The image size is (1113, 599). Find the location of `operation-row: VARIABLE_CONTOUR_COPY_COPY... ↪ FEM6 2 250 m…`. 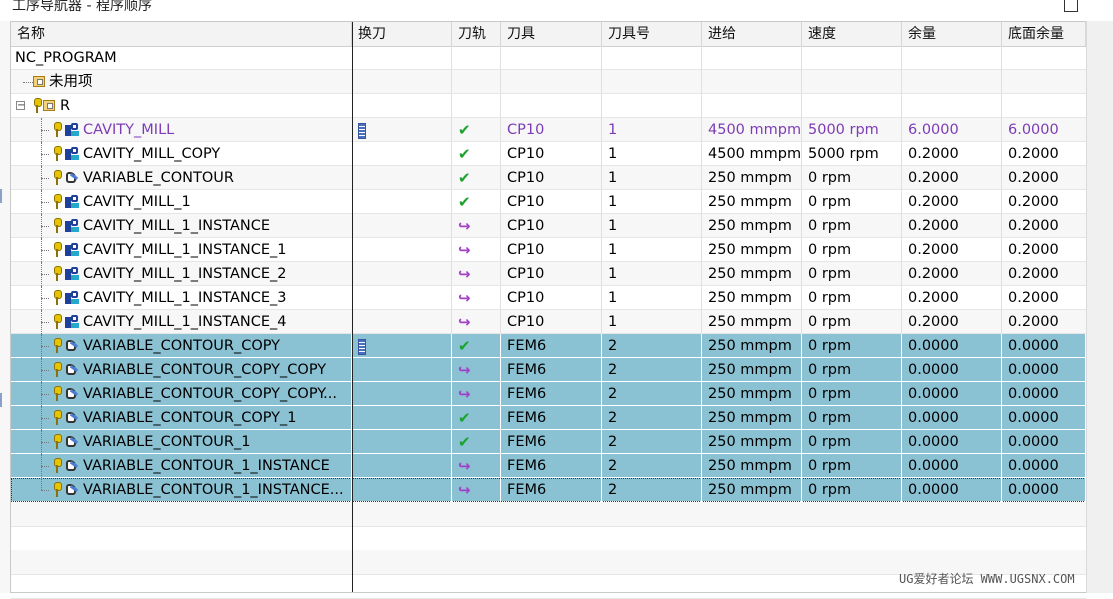

operation-row: VARIABLE_CONTOUR_COPY_COPY... ↪ FEM6 2 250 m… is located at coordinates (548, 394).